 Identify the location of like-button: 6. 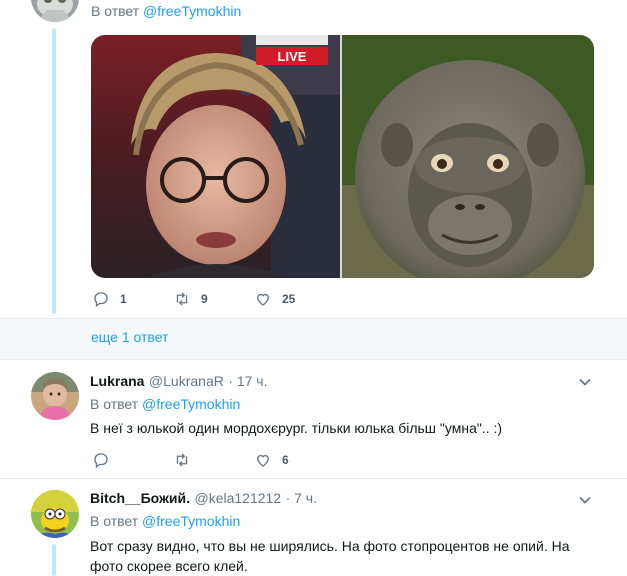
(271, 460).